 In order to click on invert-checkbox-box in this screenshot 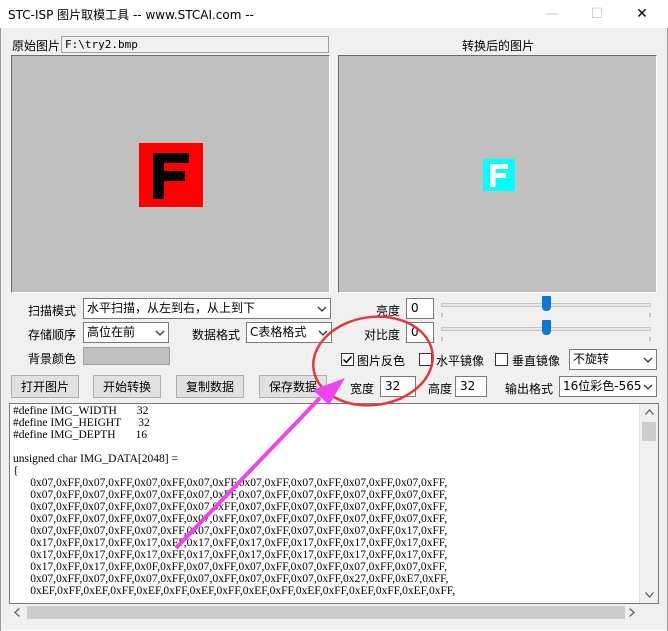, I will do `click(347, 359)`.